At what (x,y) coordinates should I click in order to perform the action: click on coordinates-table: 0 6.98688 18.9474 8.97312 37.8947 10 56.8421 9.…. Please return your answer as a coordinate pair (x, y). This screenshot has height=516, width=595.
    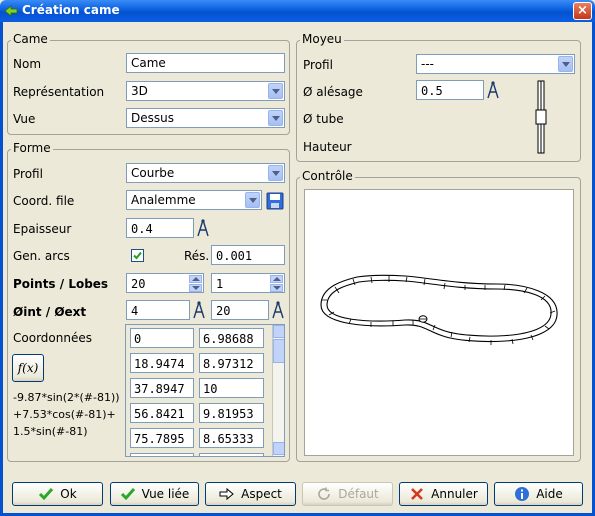
    Looking at the image, I should click on (205, 390).